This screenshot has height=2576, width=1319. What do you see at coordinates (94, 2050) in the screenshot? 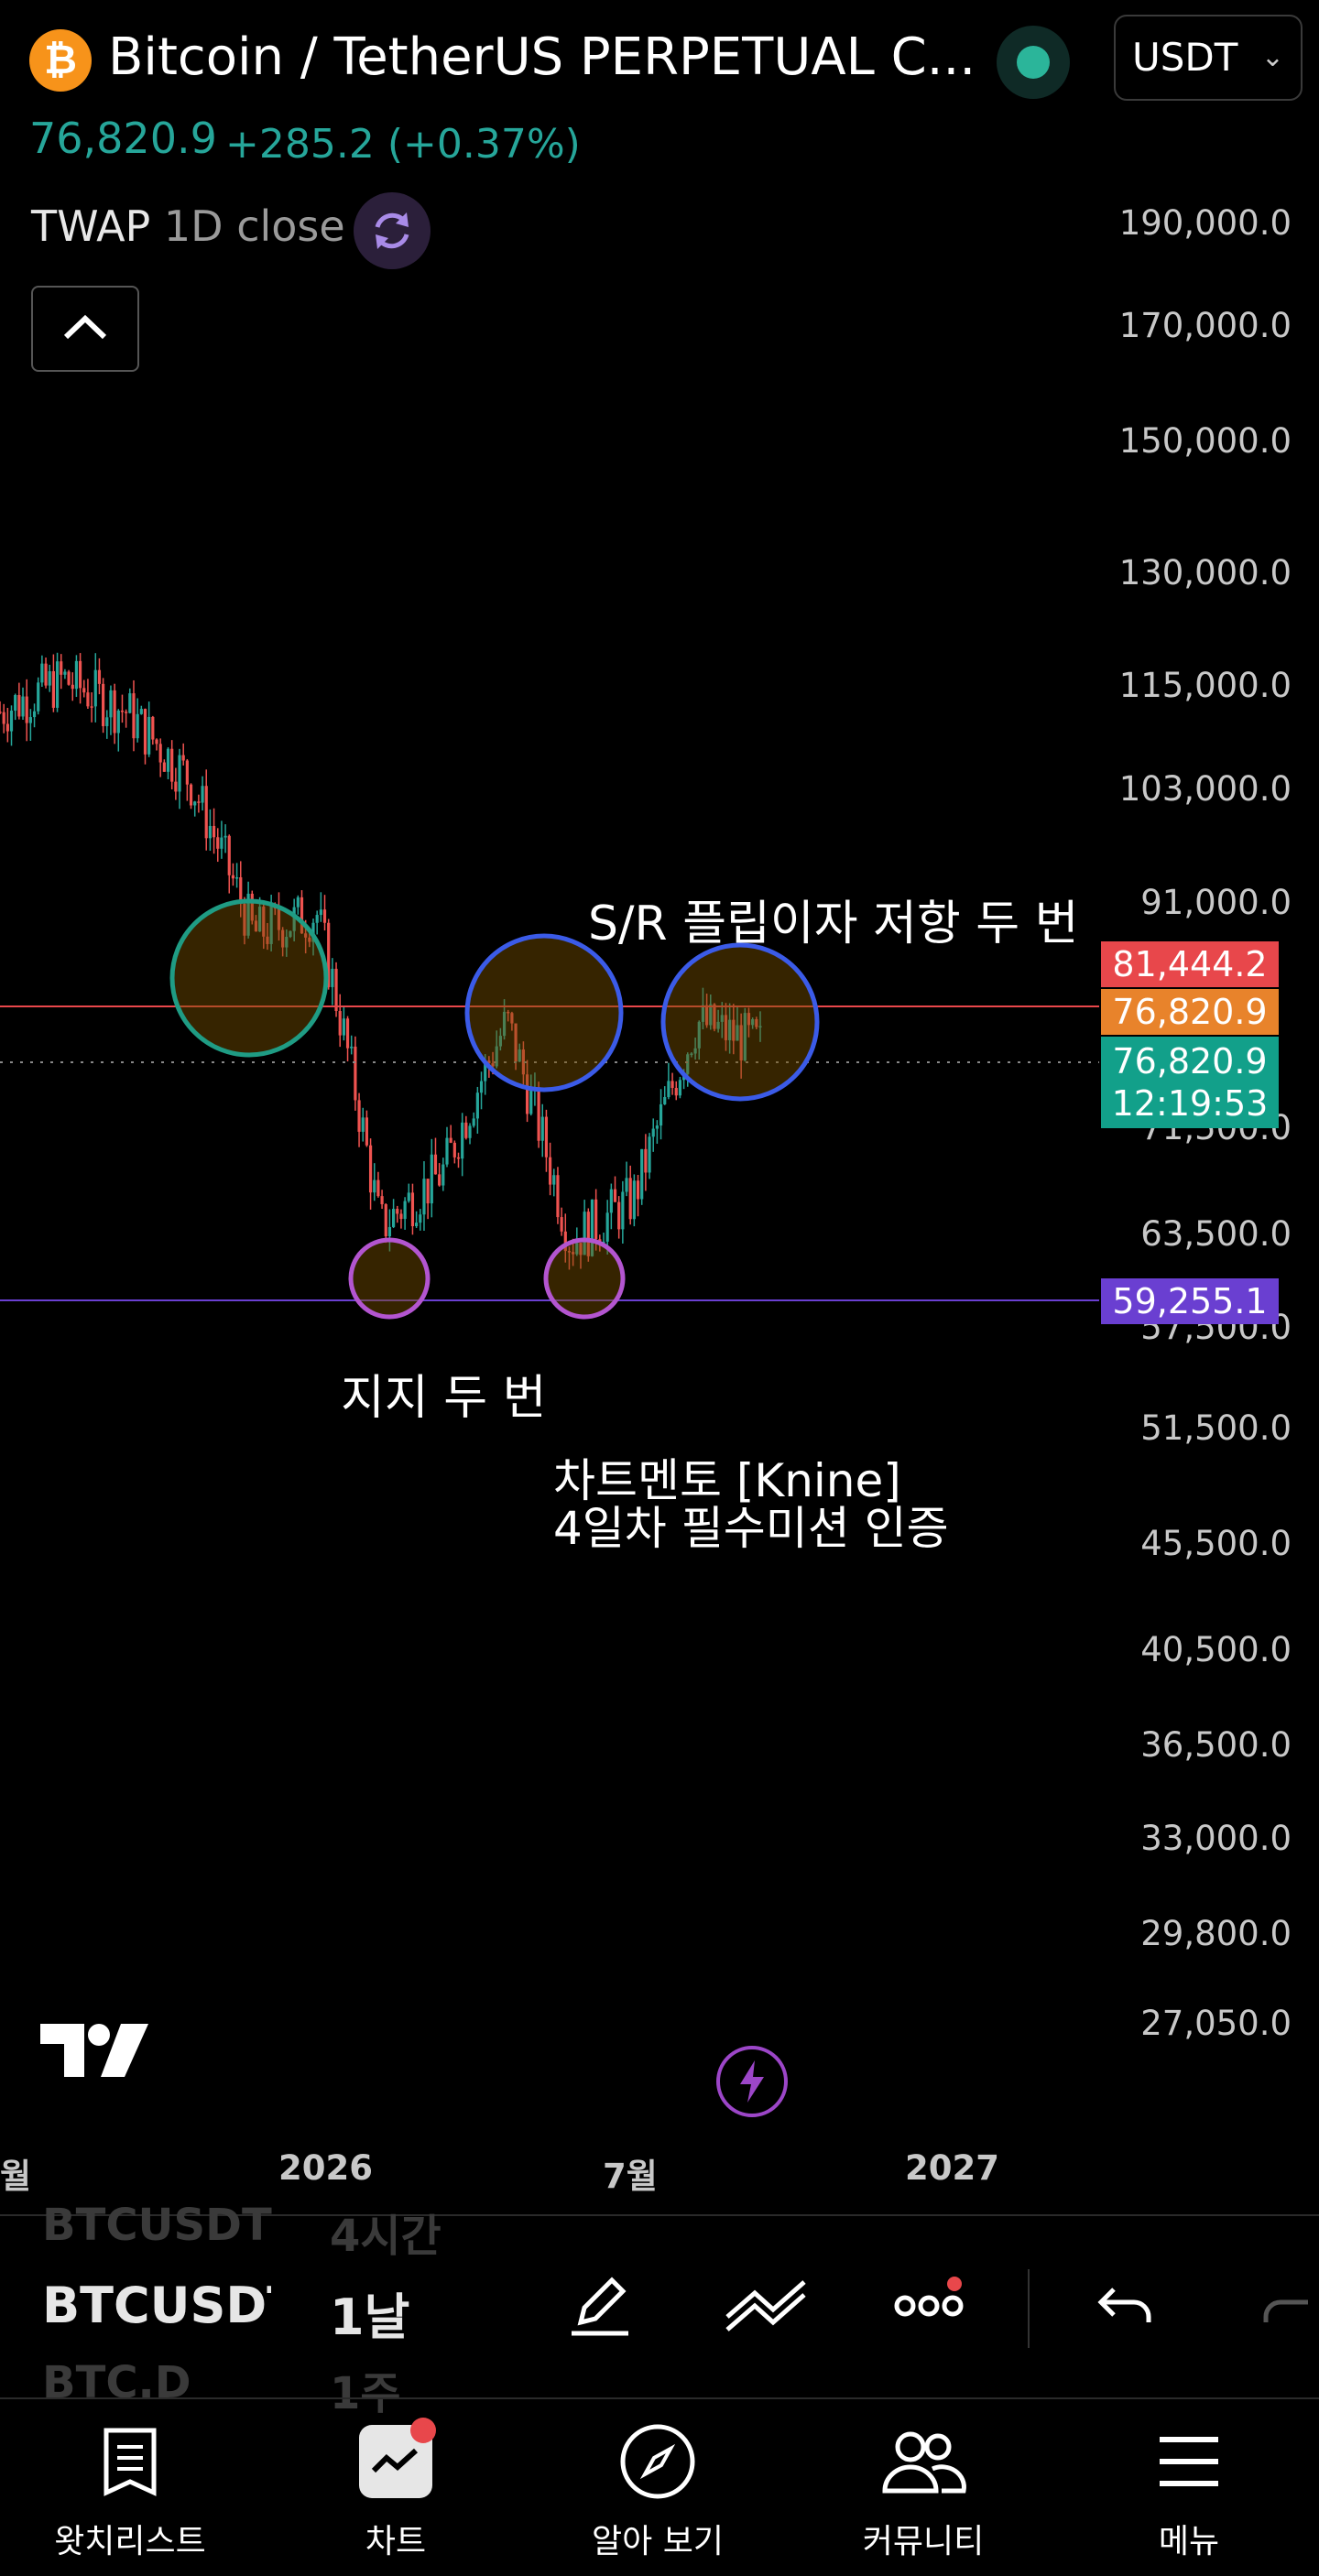
I see `tradingview-logo-icon` at bounding box center [94, 2050].